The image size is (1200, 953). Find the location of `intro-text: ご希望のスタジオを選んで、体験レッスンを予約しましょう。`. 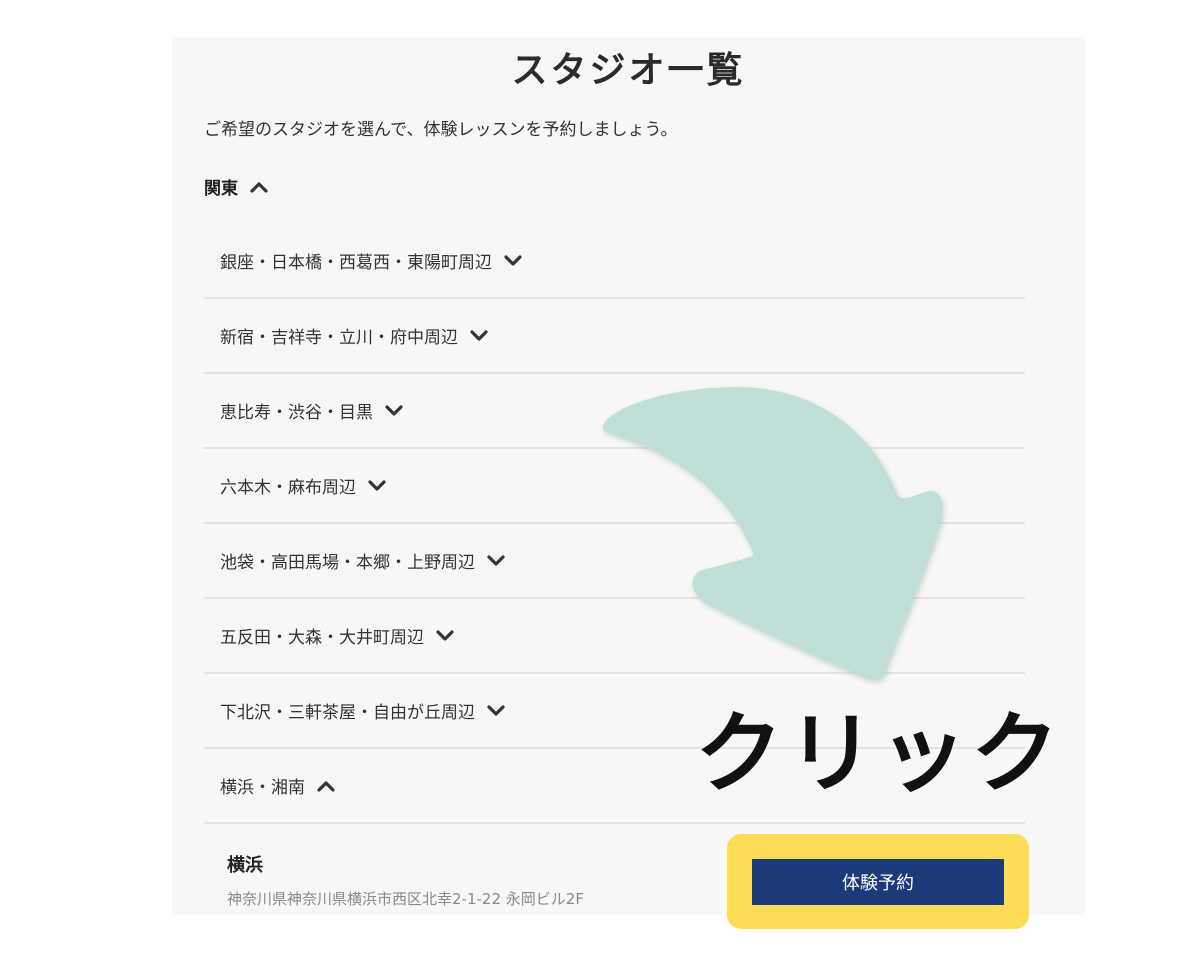

intro-text: ご希望のスタジオを選んで、体験レッスンを予約しましょう。 is located at coordinates (441, 130).